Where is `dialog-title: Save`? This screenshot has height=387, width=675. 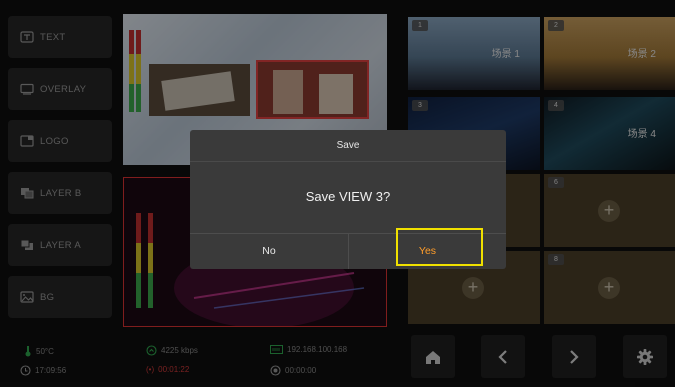 dialog-title: Save is located at coordinates (348, 145).